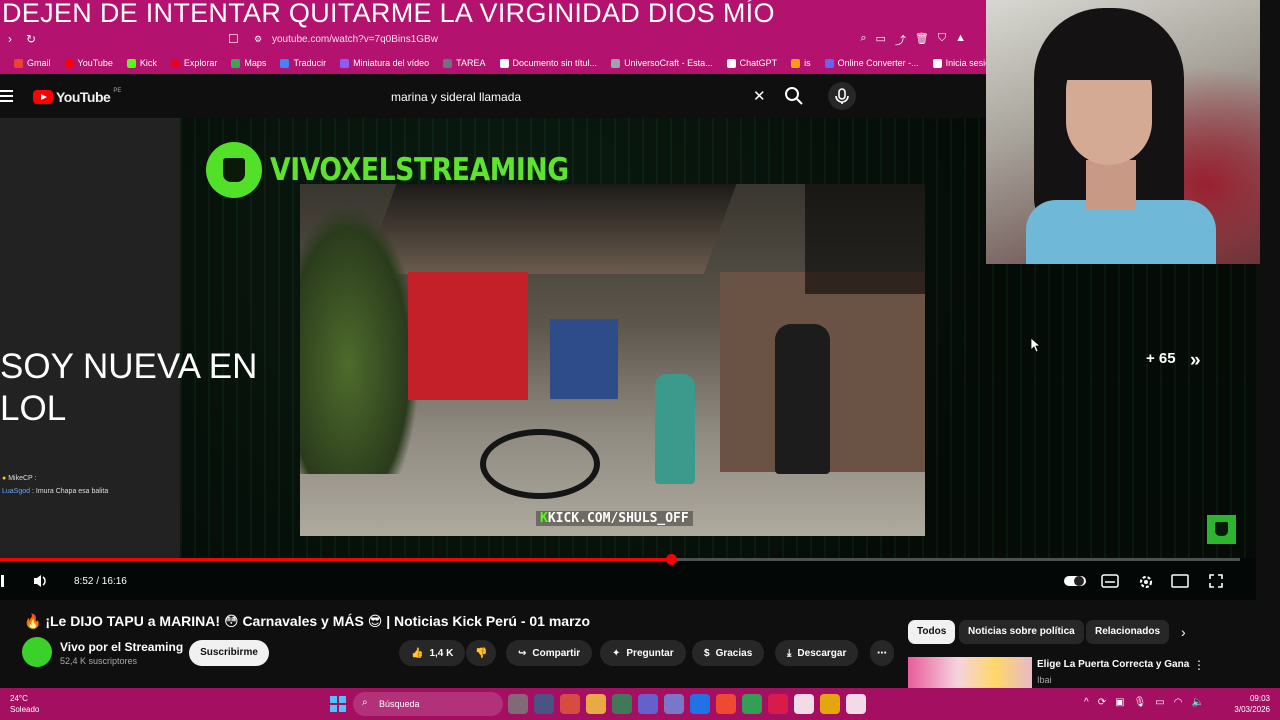 This screenshot has height=720, width=1280. Describe the element at coordinates (922, 40) in the screenshot. I see `delete-icon: 🗑` at that location.